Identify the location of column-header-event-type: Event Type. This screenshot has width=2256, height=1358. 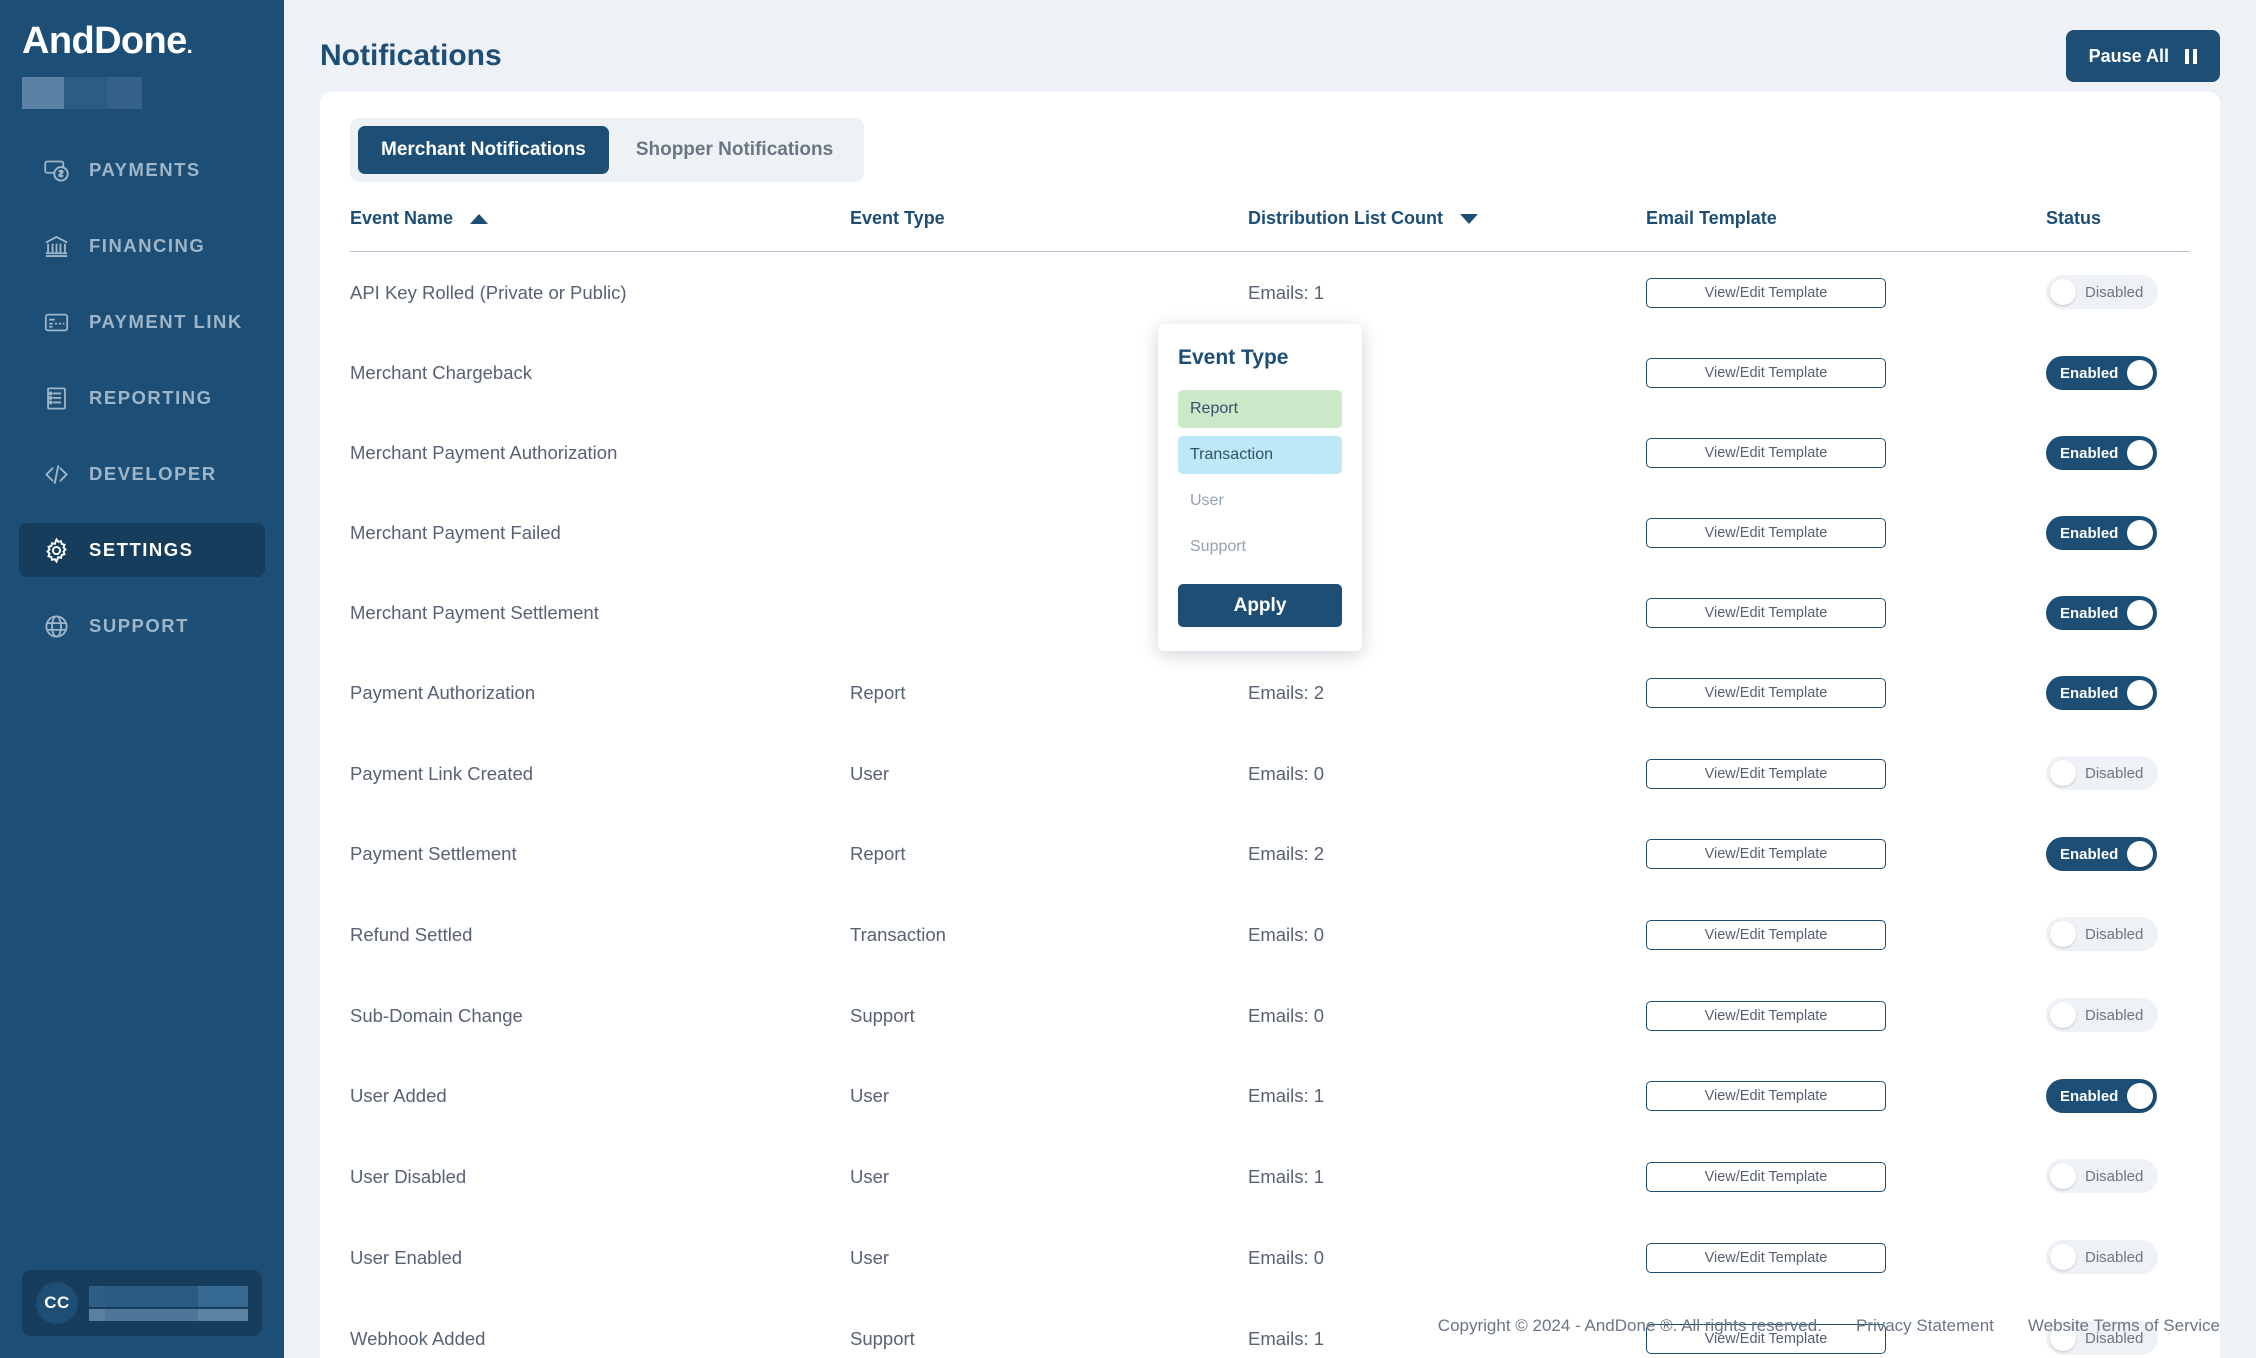
(1049, 230).